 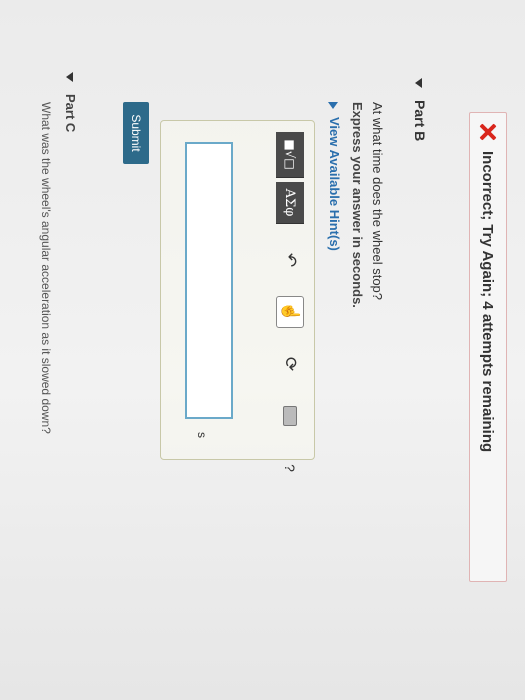 What do you see at coordinates (420, 121) in the screenshot?
I see `part-b-title: Part B` at bounding box center [420, 121].